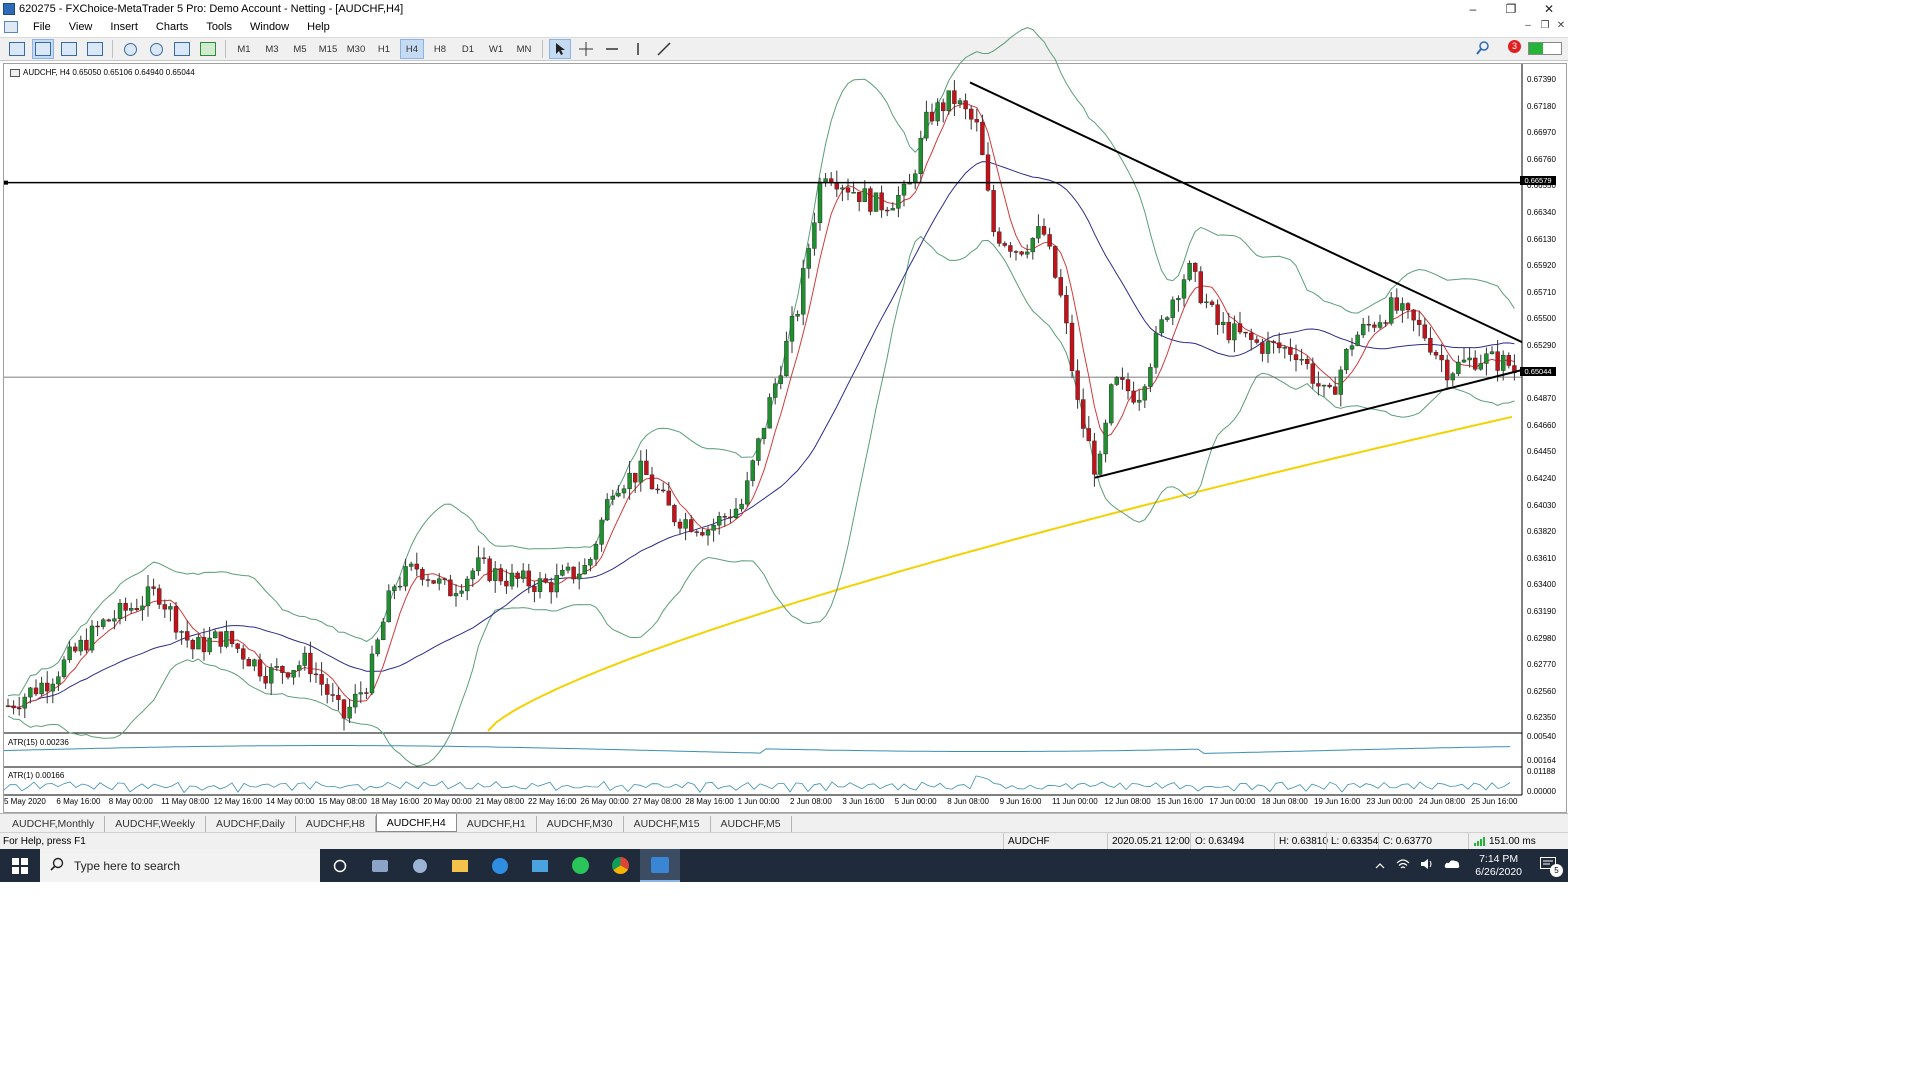 The height and width of the screenshot is (1080, 1920). What do you see at coordinates (1541, 452) in the screenshot?
I see `price-axis-label: 0.64450` at bounding box center [1541, 452].